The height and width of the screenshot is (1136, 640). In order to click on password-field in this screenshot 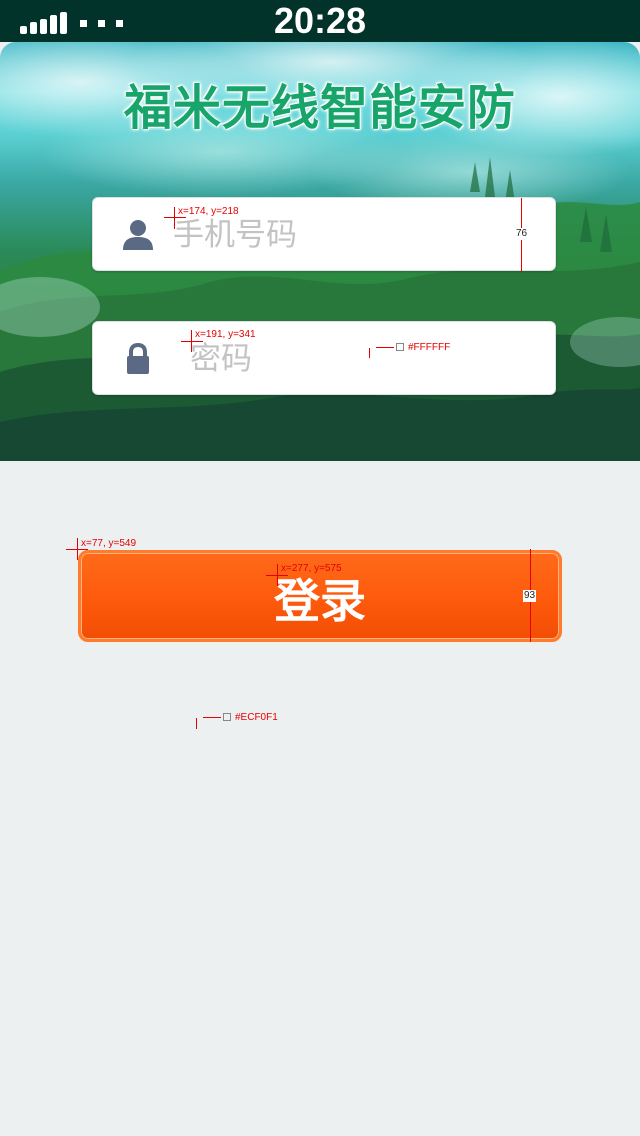, I will do `click(324, 358)`.